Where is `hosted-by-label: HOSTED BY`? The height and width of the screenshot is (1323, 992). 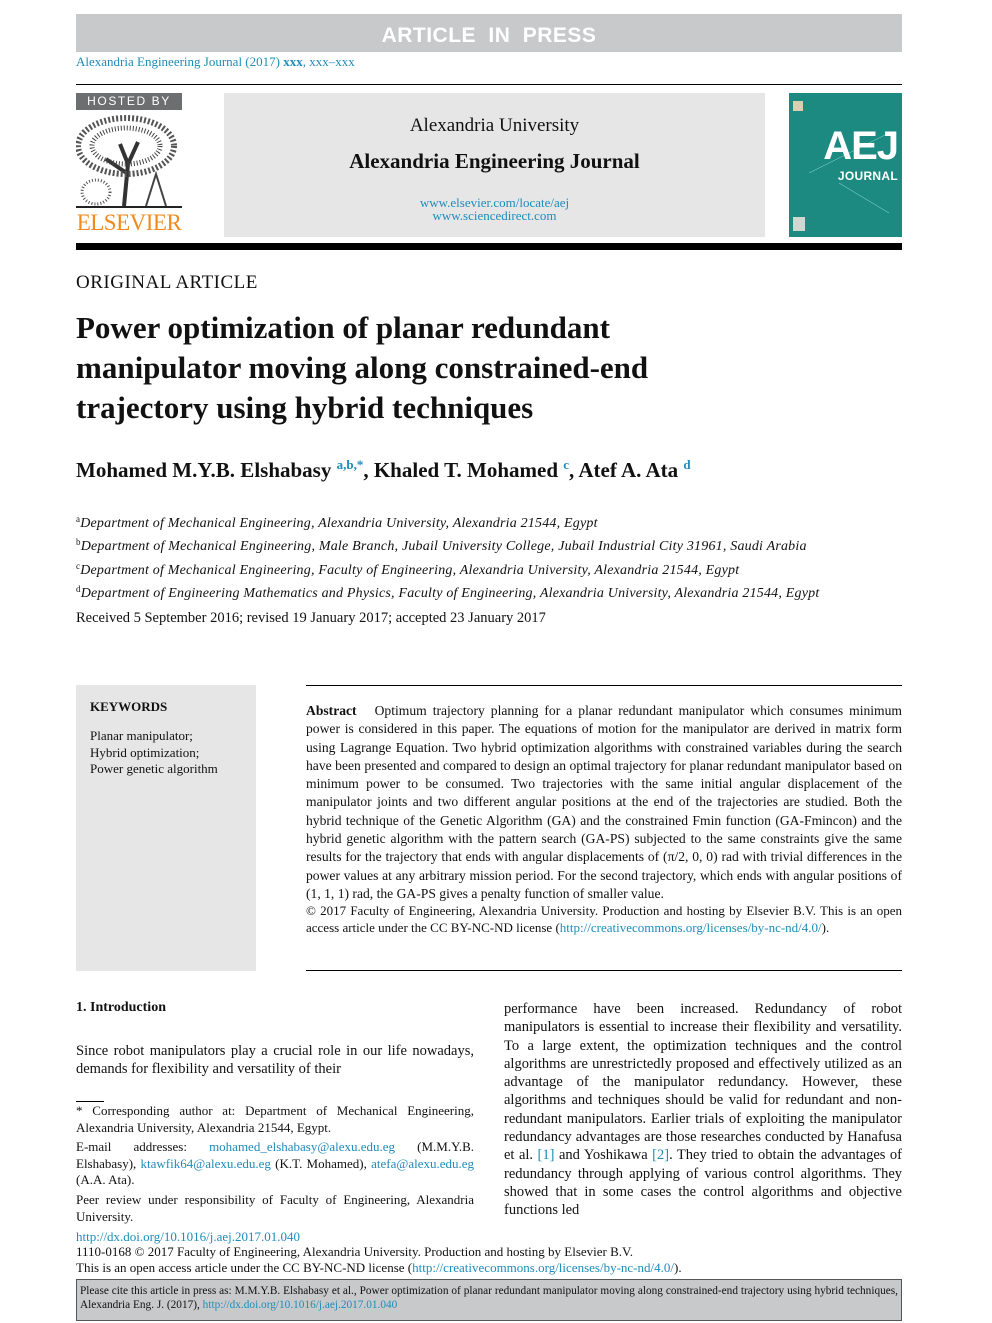 hosted-by-label: HOSTED BY is located at coordinates (129, 101).